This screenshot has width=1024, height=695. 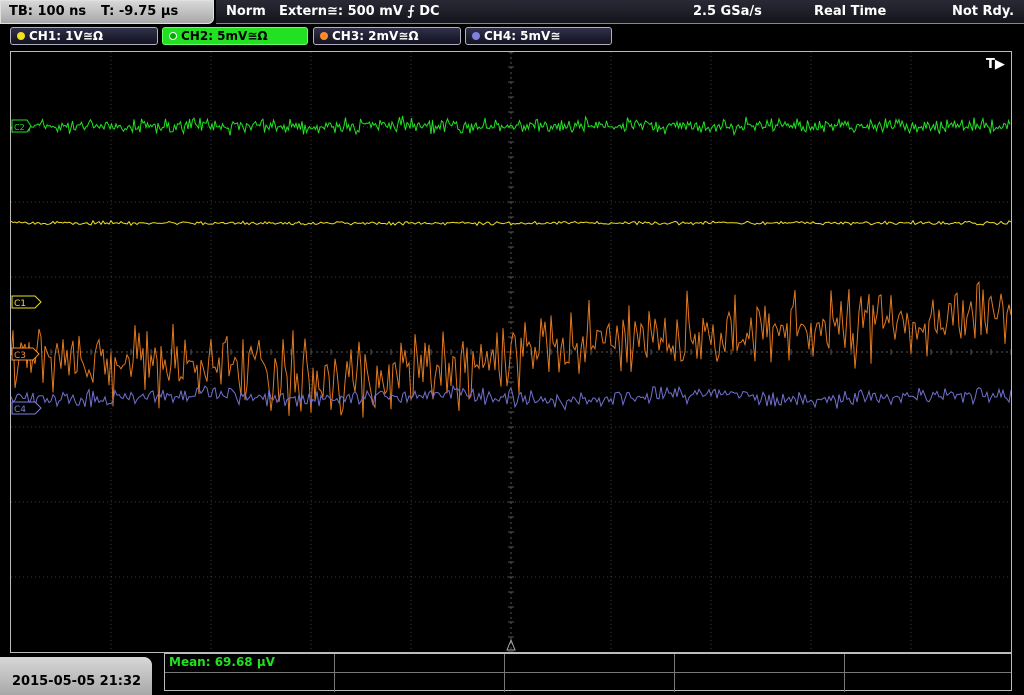 What do you see at coordinates (359, 11) in the screenshot?
I see `trigger-source: Extern≅: 500 mV ⨍ DC` at bounding box center [359, 11].